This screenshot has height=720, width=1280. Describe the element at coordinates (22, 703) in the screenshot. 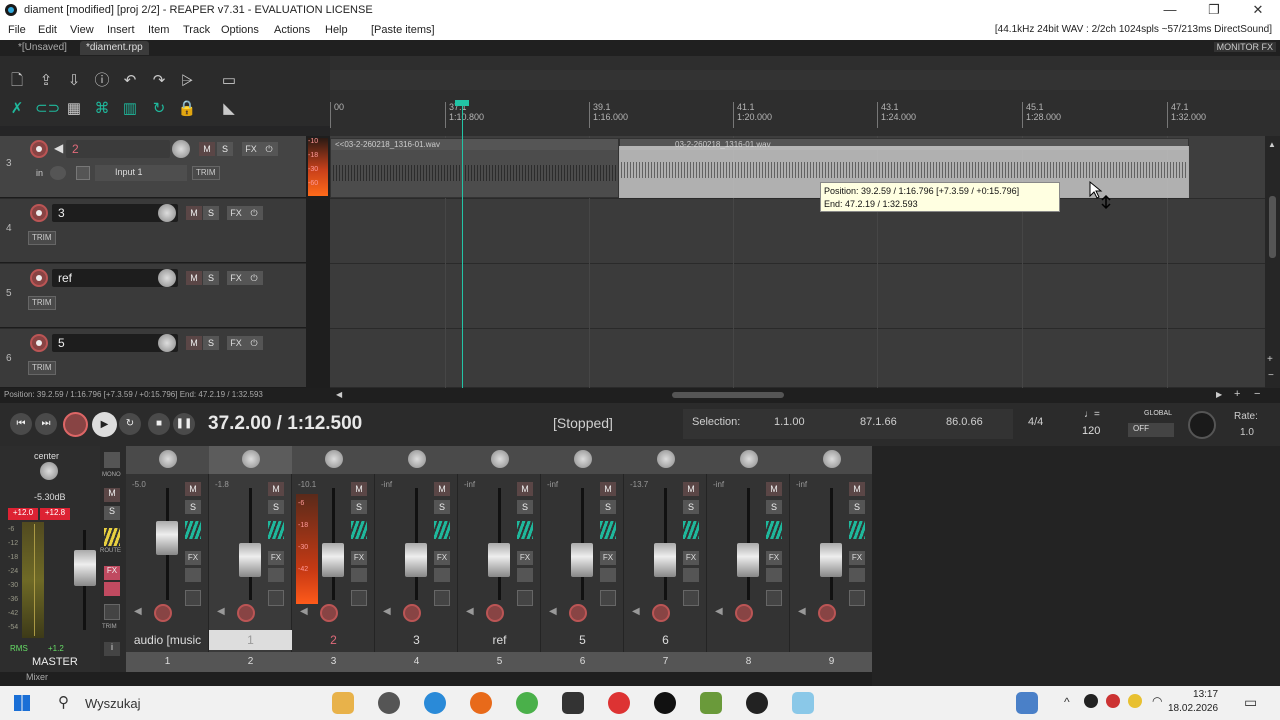

I see `windows-start-icon` at that location.